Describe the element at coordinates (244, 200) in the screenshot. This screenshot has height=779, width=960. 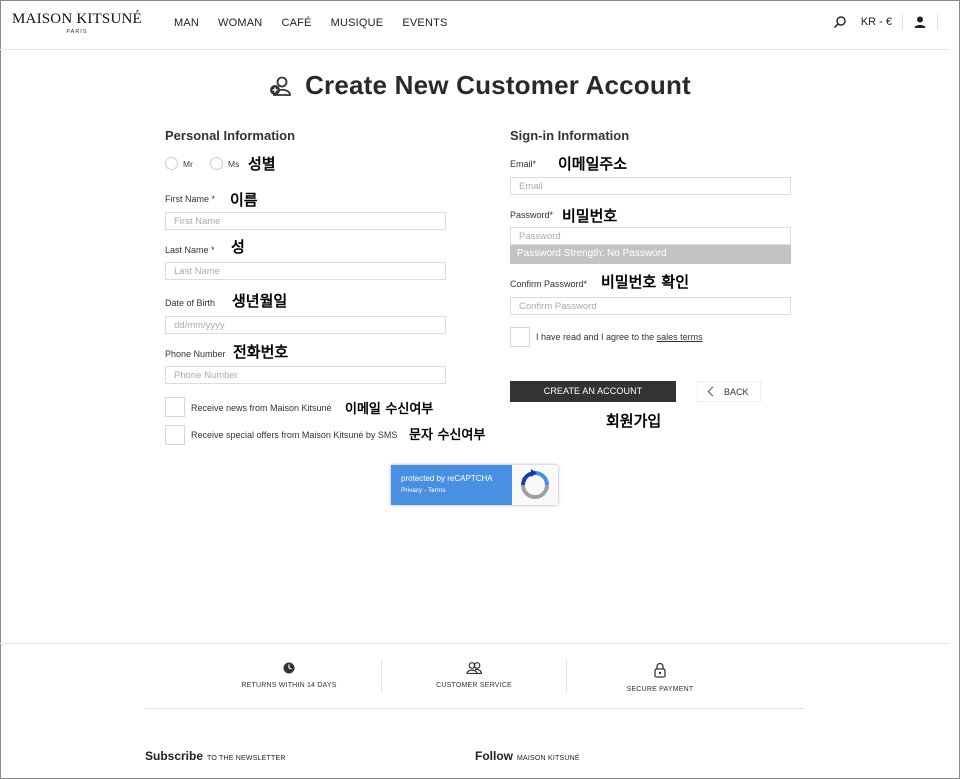
I see `first-name-annotation: 이름` at that location.